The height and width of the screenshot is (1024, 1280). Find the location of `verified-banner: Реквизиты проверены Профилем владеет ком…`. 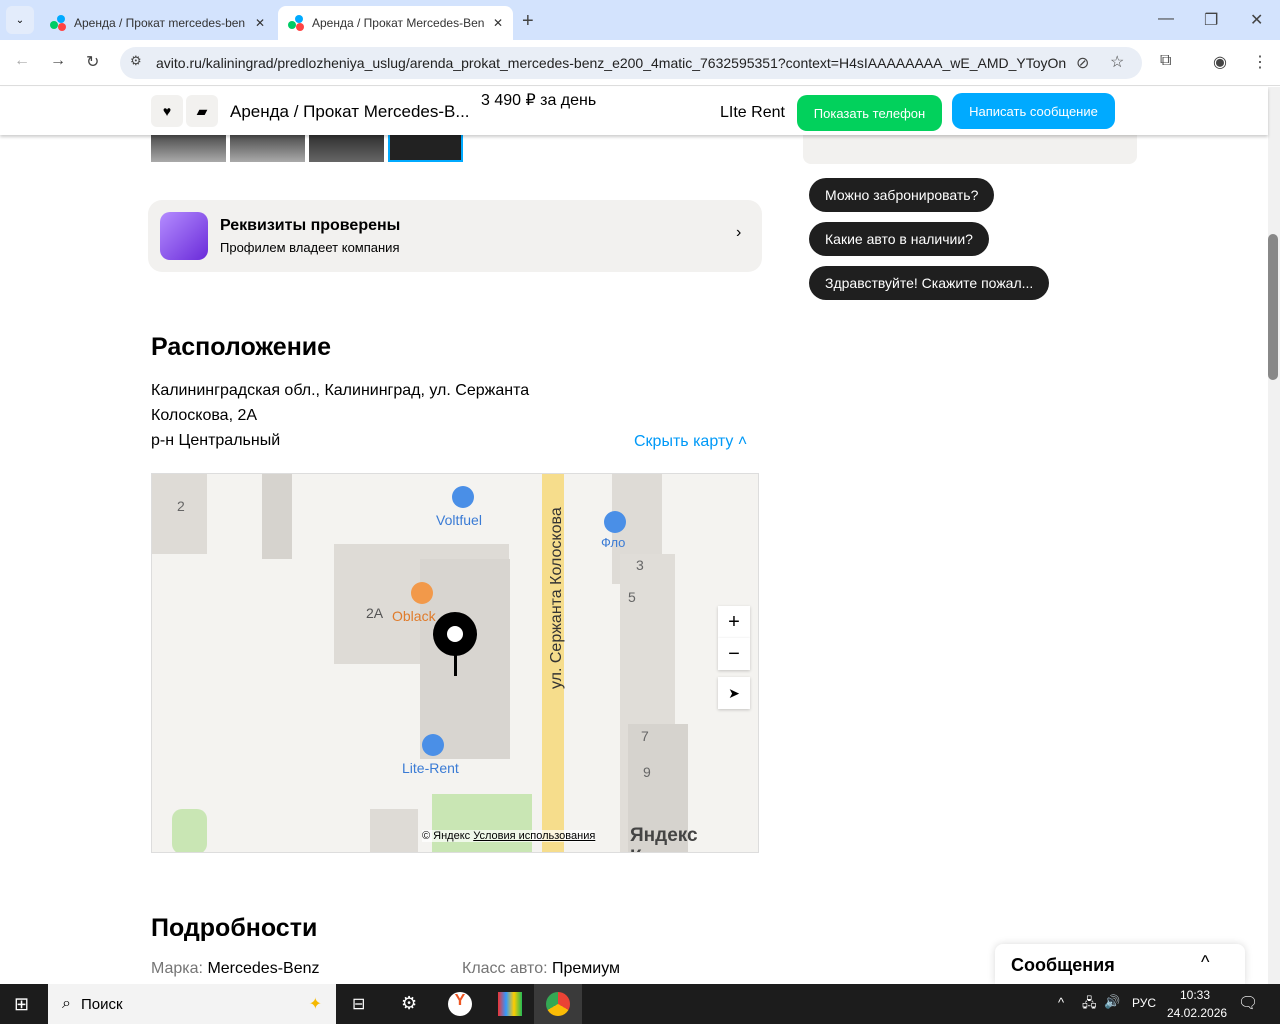

verified-banner: Реквизиты проверены Профилем владеет ком… is located at coordinates (455, 236).